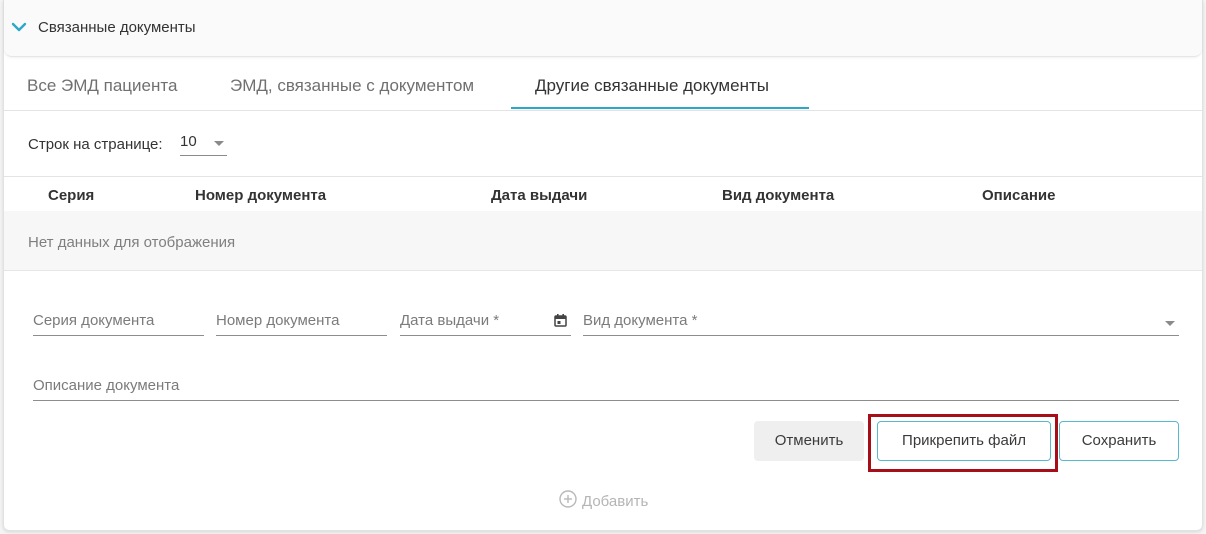 The width and height of the screenshot is (1206, 534). Describe the element at coordinates (660, 108) in the screenshot. I see `active-tab-indicator` at that location.